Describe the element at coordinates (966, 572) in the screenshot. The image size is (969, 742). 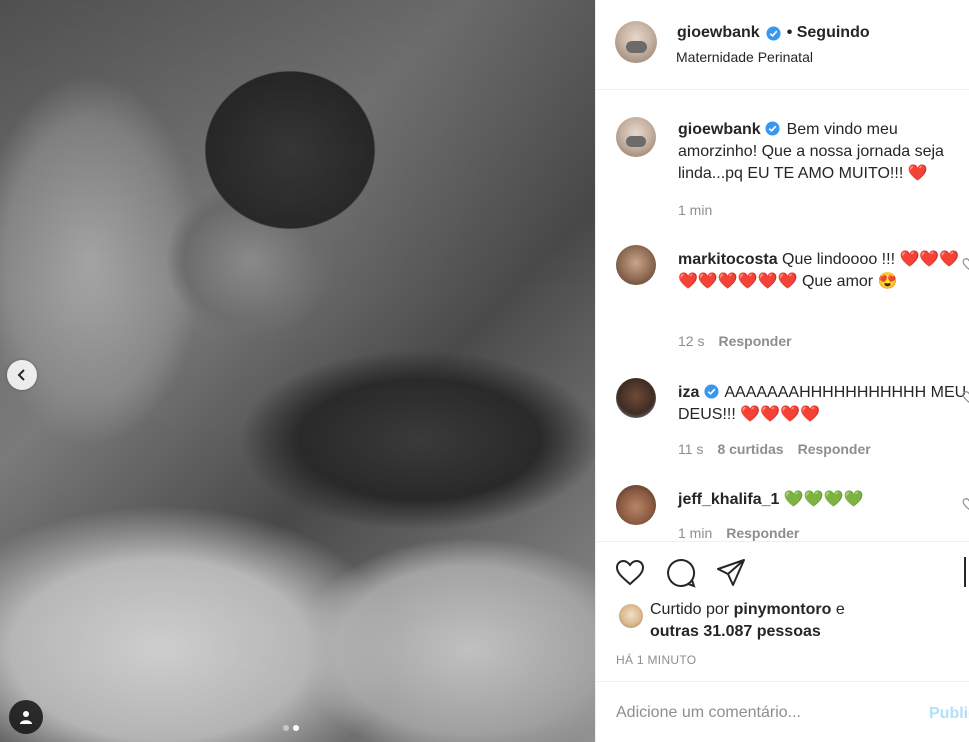
I see `save-icon` at that location.